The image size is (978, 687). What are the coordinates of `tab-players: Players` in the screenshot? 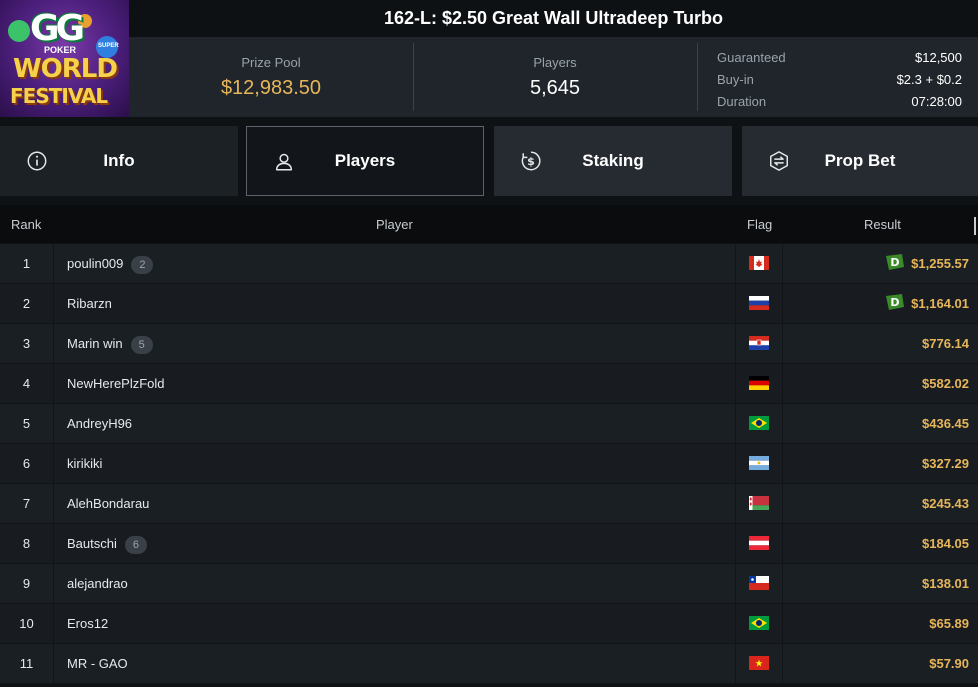 It's located at (365, 161).